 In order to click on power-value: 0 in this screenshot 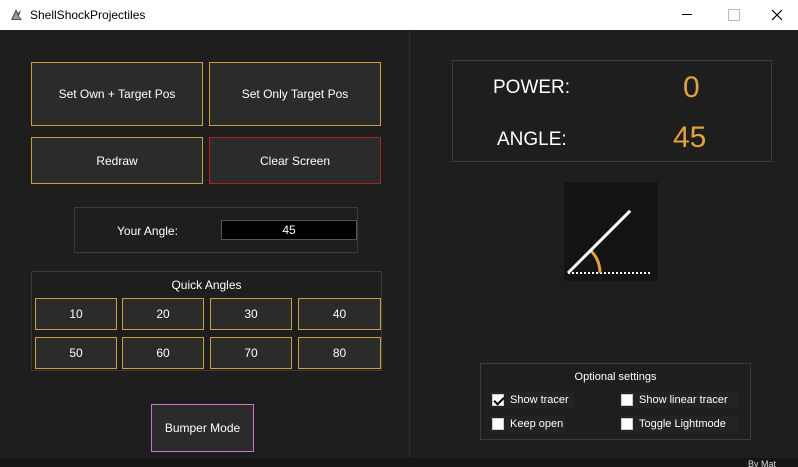, I will do `click(691, 87)`.